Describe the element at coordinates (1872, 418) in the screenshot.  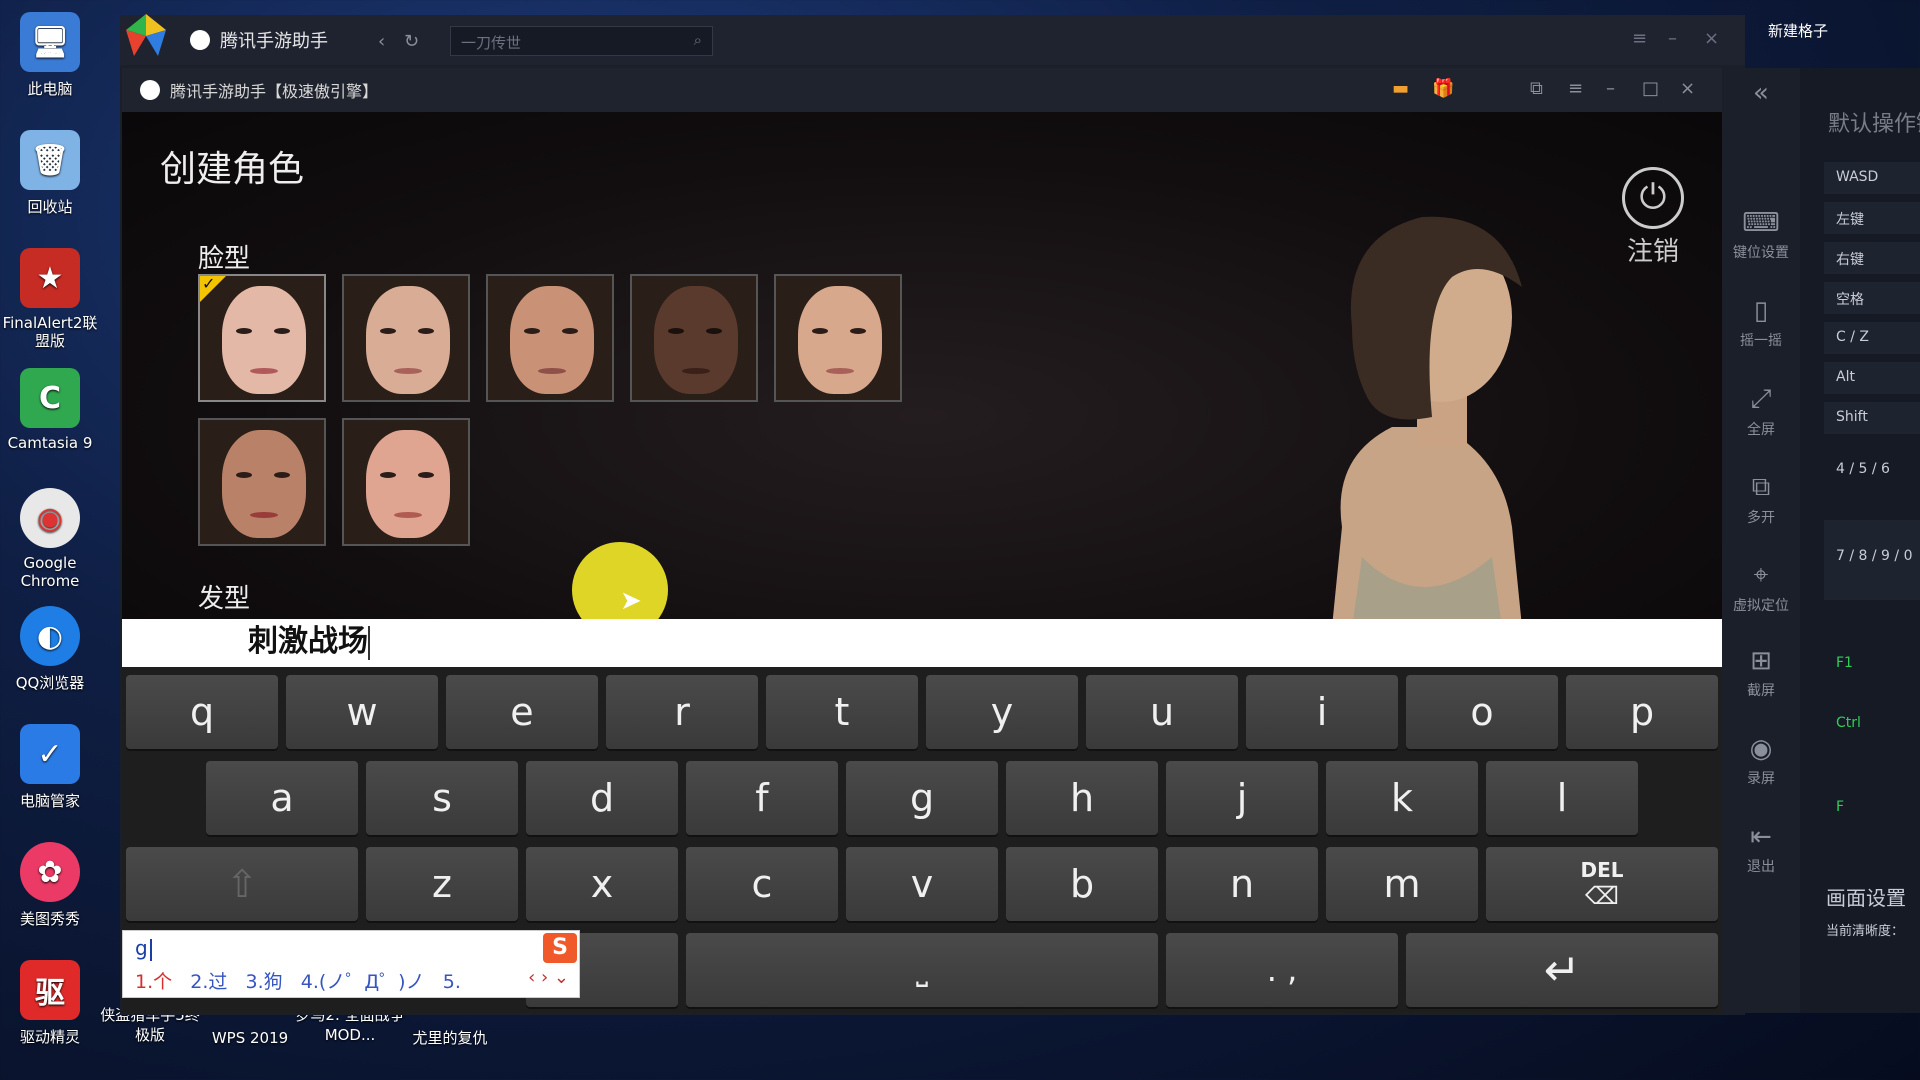
I see `keymap-shift: Shift` at that location.